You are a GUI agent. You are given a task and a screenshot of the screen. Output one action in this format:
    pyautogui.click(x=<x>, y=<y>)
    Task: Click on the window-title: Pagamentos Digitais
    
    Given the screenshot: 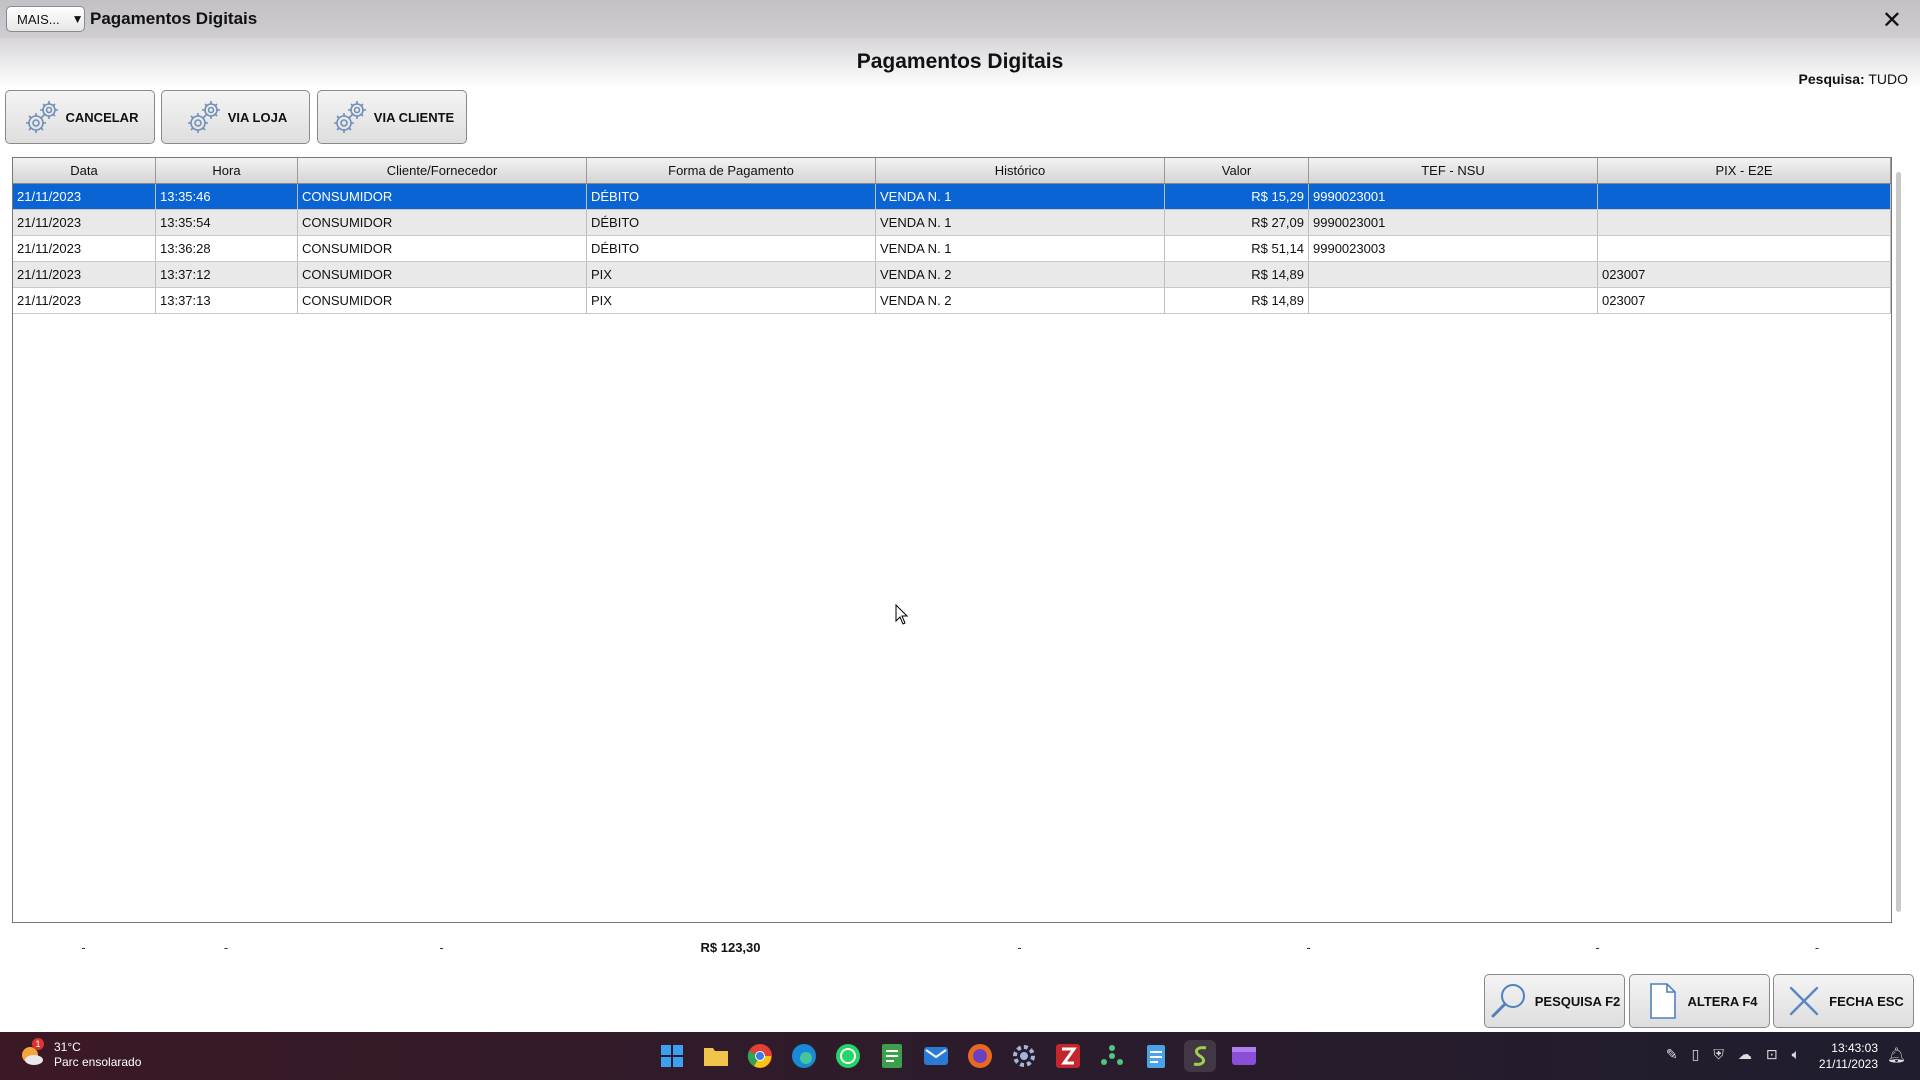 What is the action you would take?
    pyautogui.click(x=174, y=18)
    